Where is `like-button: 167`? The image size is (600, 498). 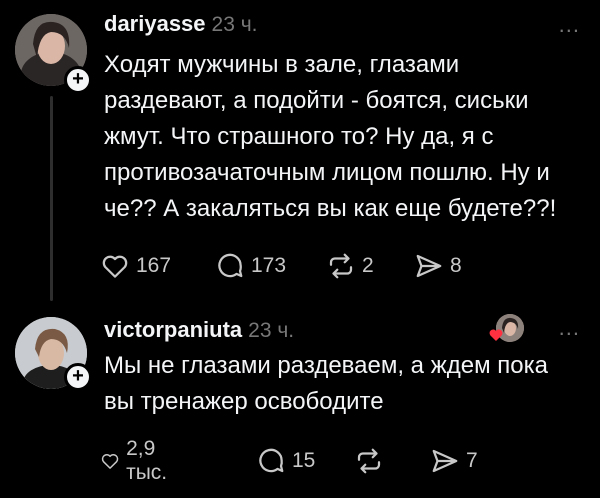
like-button: 167 is located at coordinates (135, 266).